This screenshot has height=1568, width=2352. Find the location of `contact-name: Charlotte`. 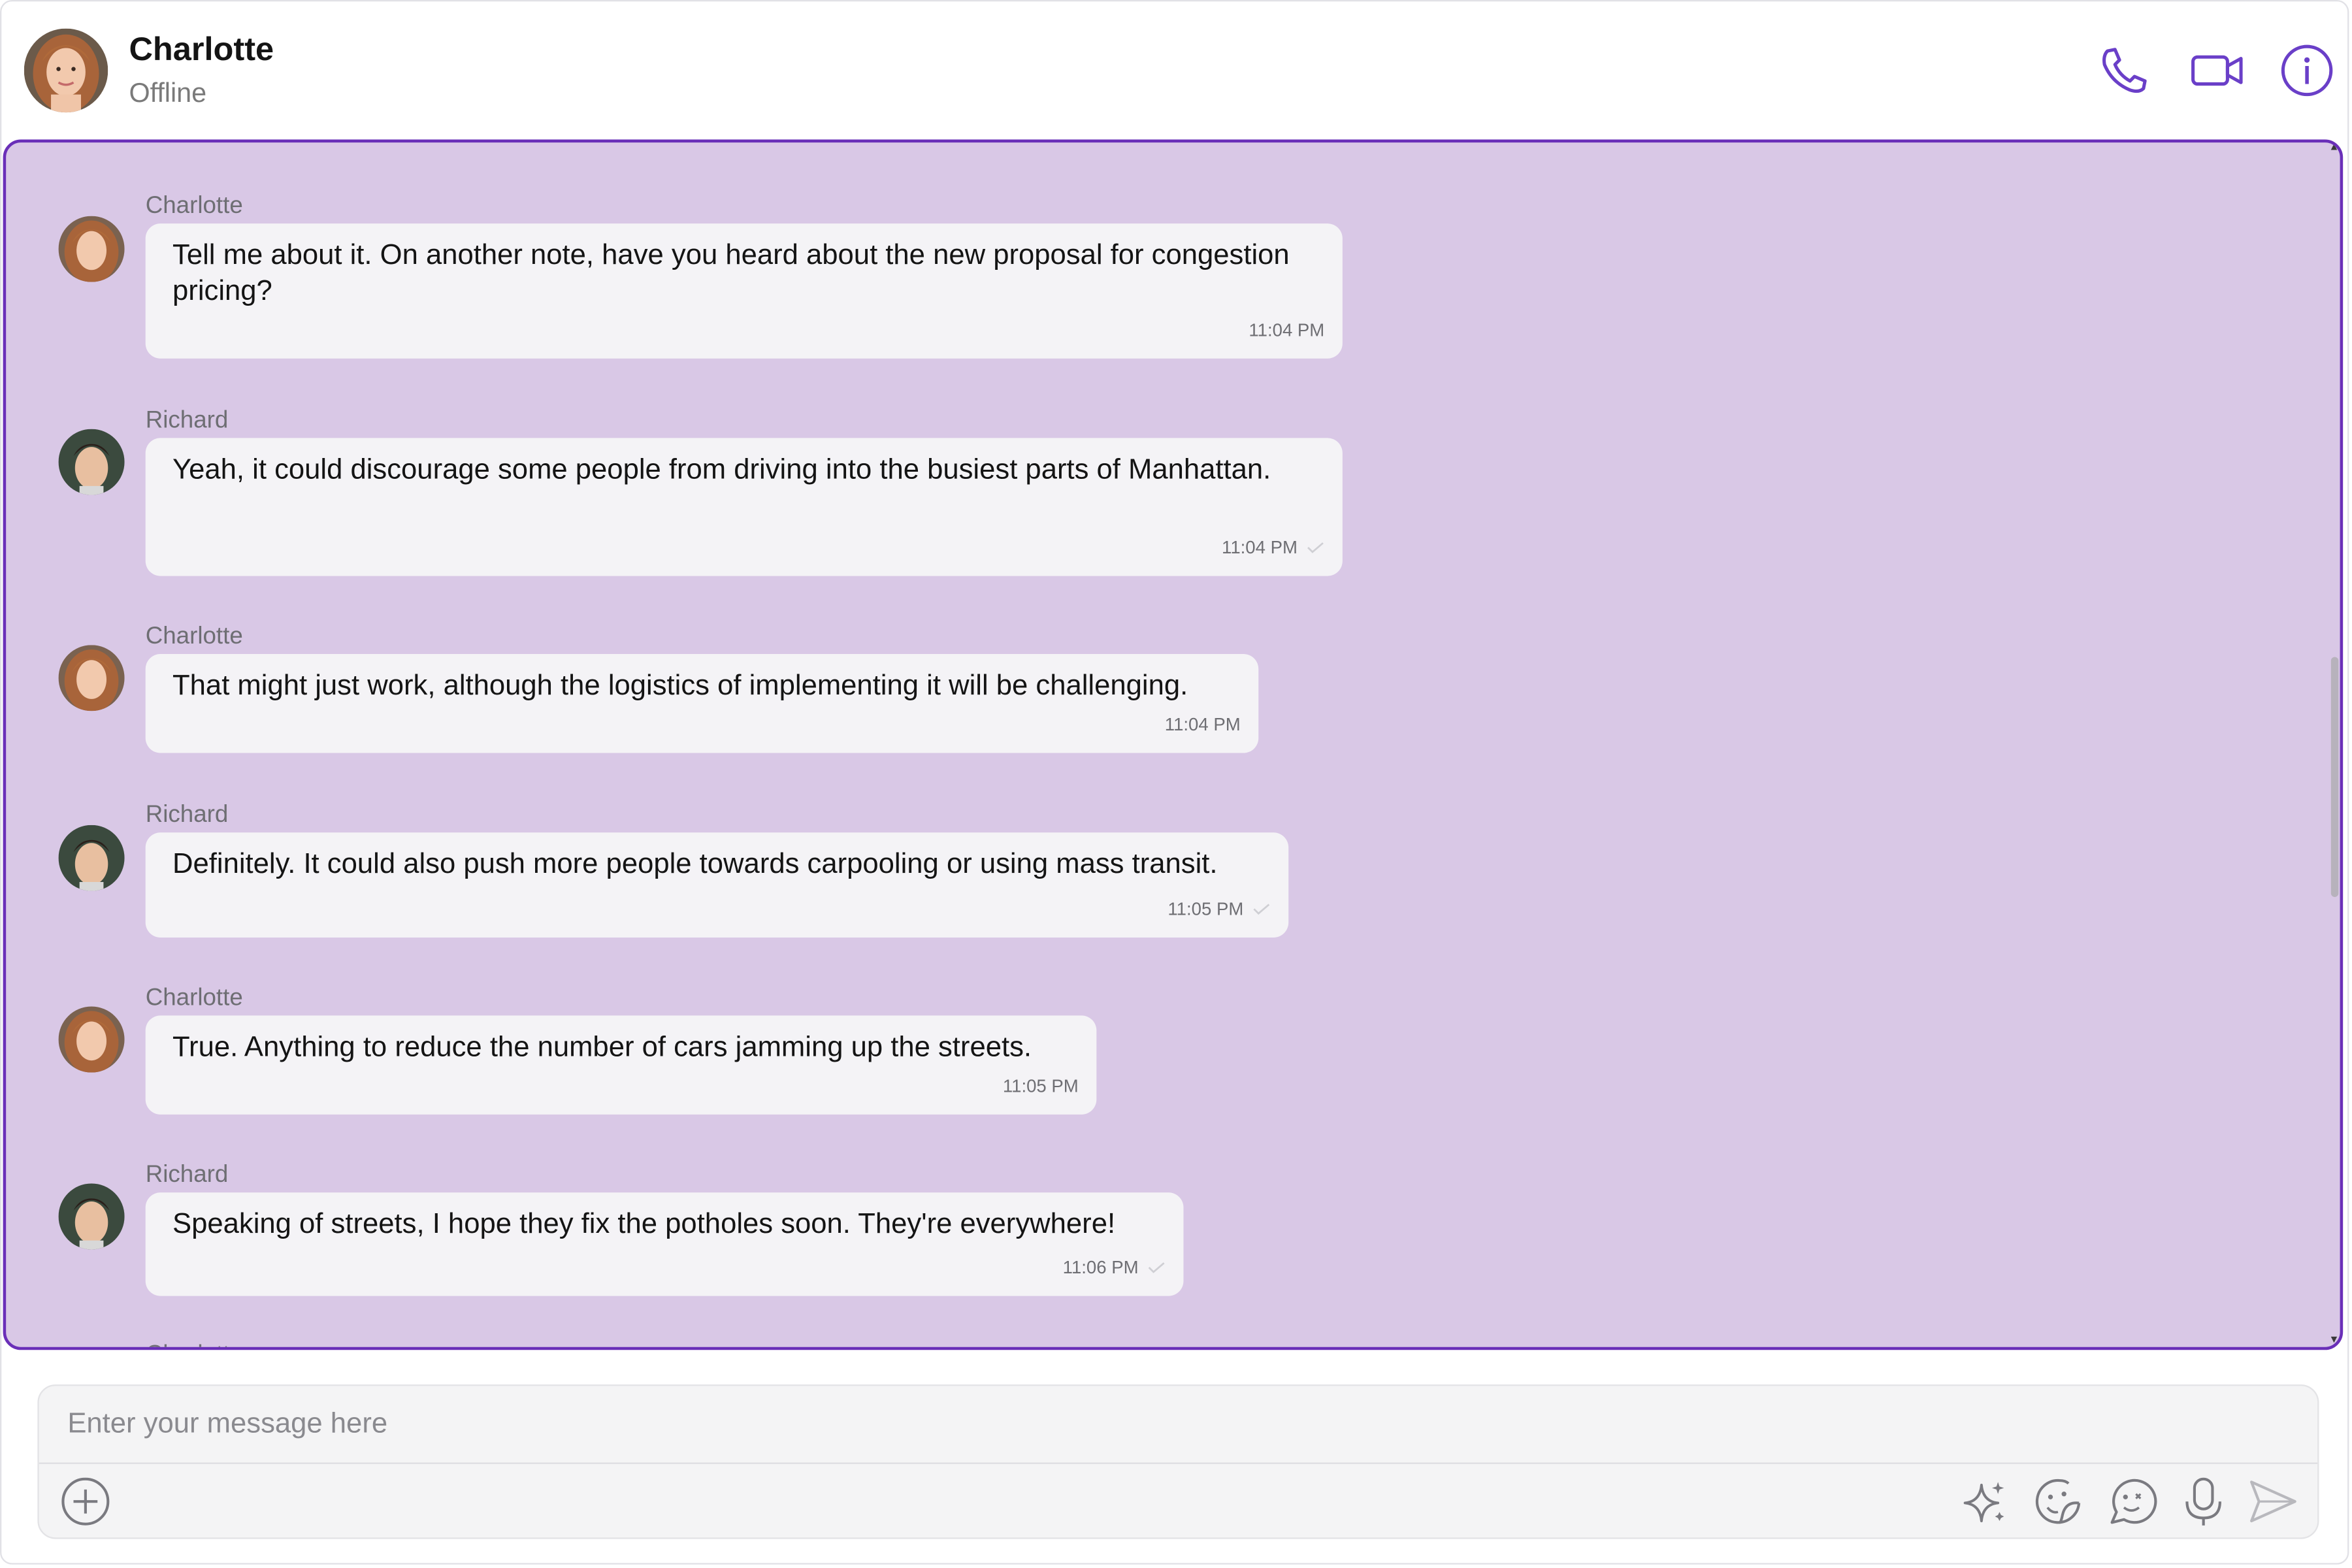

contact-name: Charlotte is located at coordinates (201, 48).